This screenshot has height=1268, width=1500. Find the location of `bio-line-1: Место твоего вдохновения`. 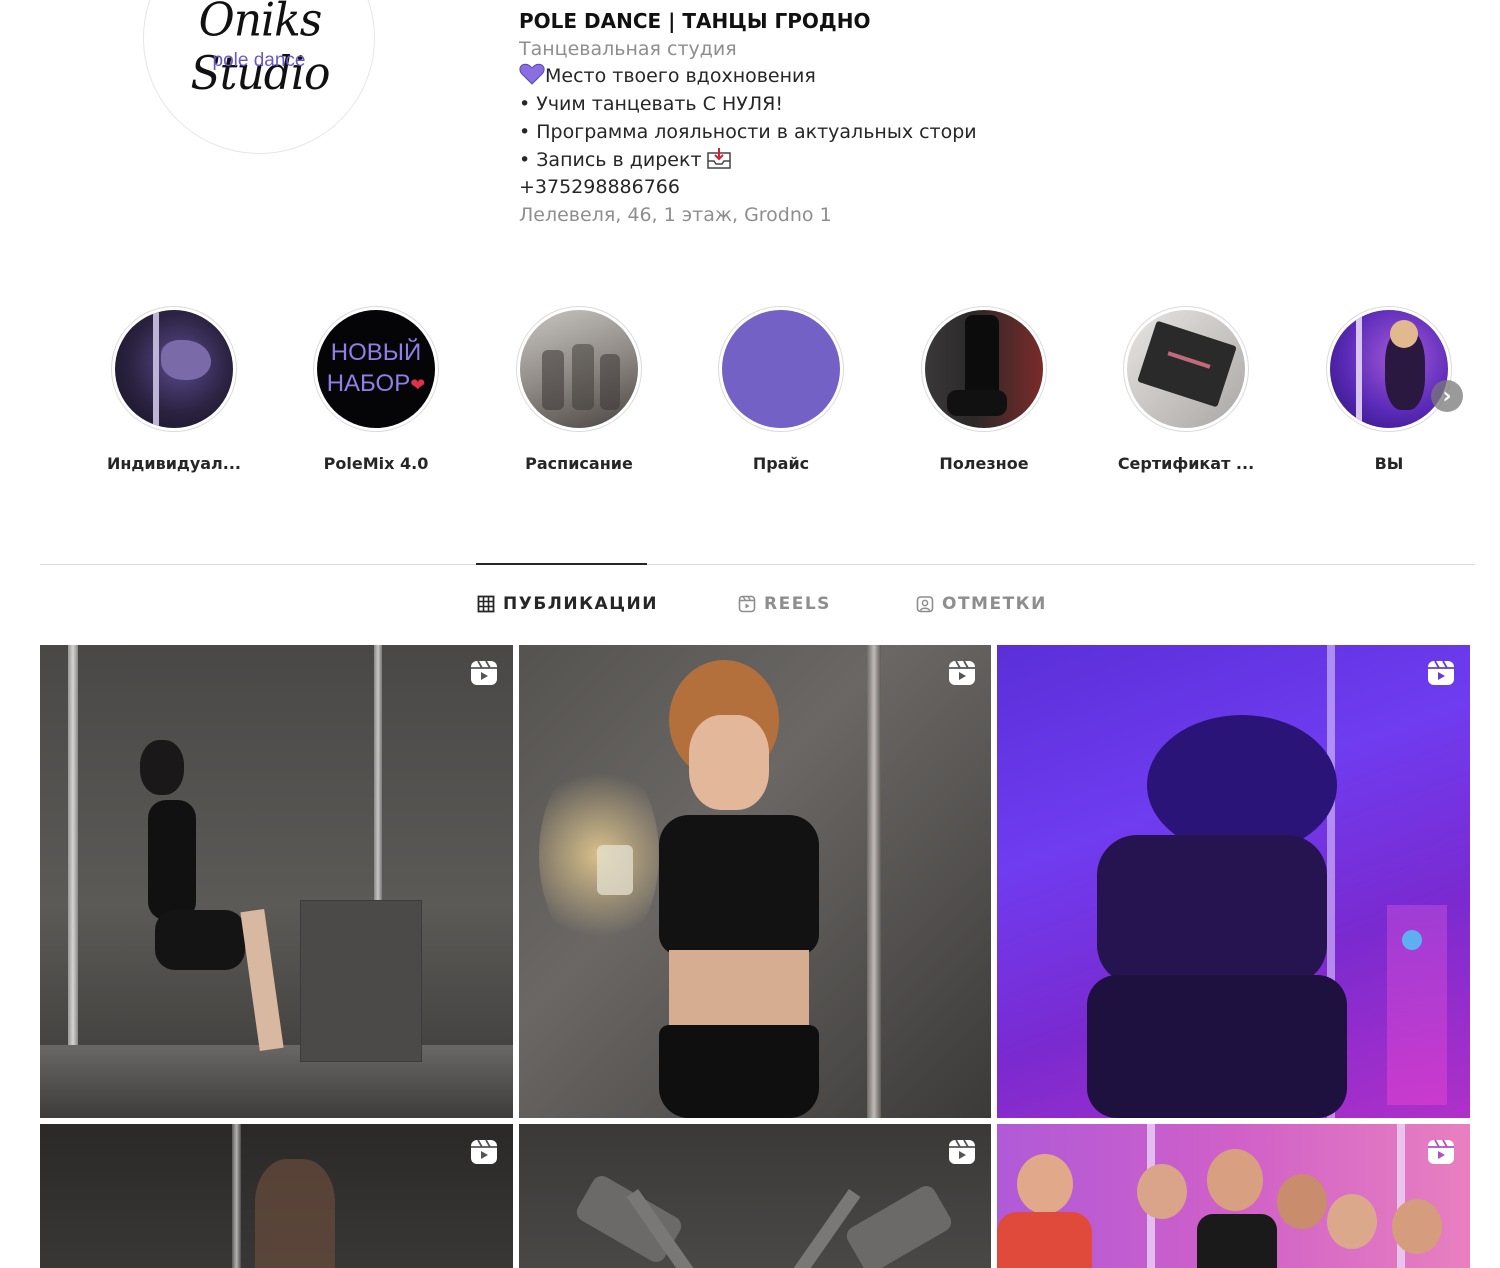

bio-line-1: Место твоего вдохновения is located at coordinates (869, 77).